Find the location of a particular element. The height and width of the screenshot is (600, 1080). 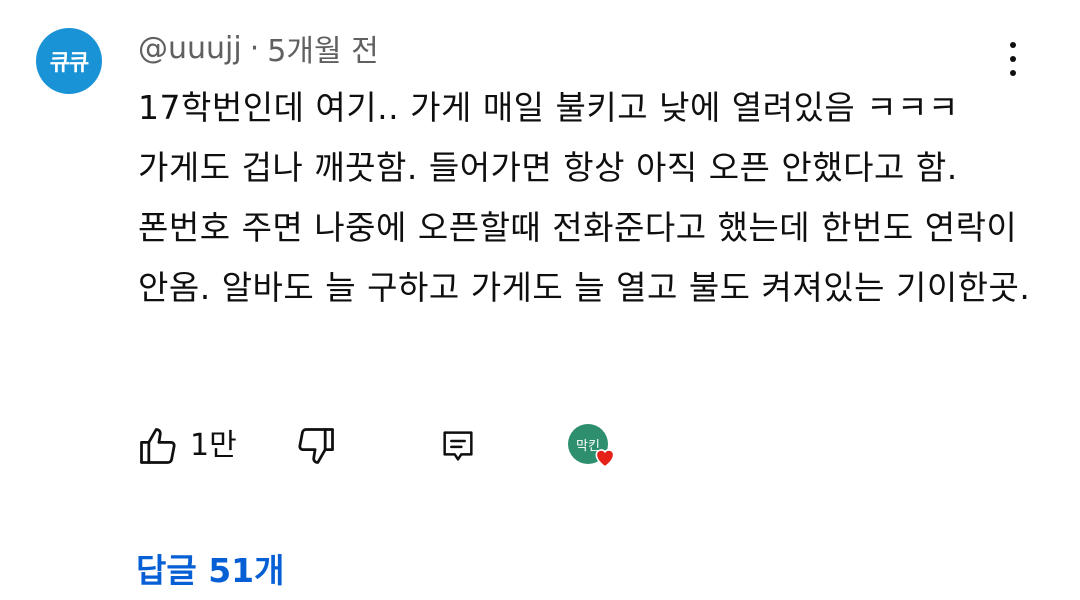

comment-reply-icon is located at coordinates (458, 446).